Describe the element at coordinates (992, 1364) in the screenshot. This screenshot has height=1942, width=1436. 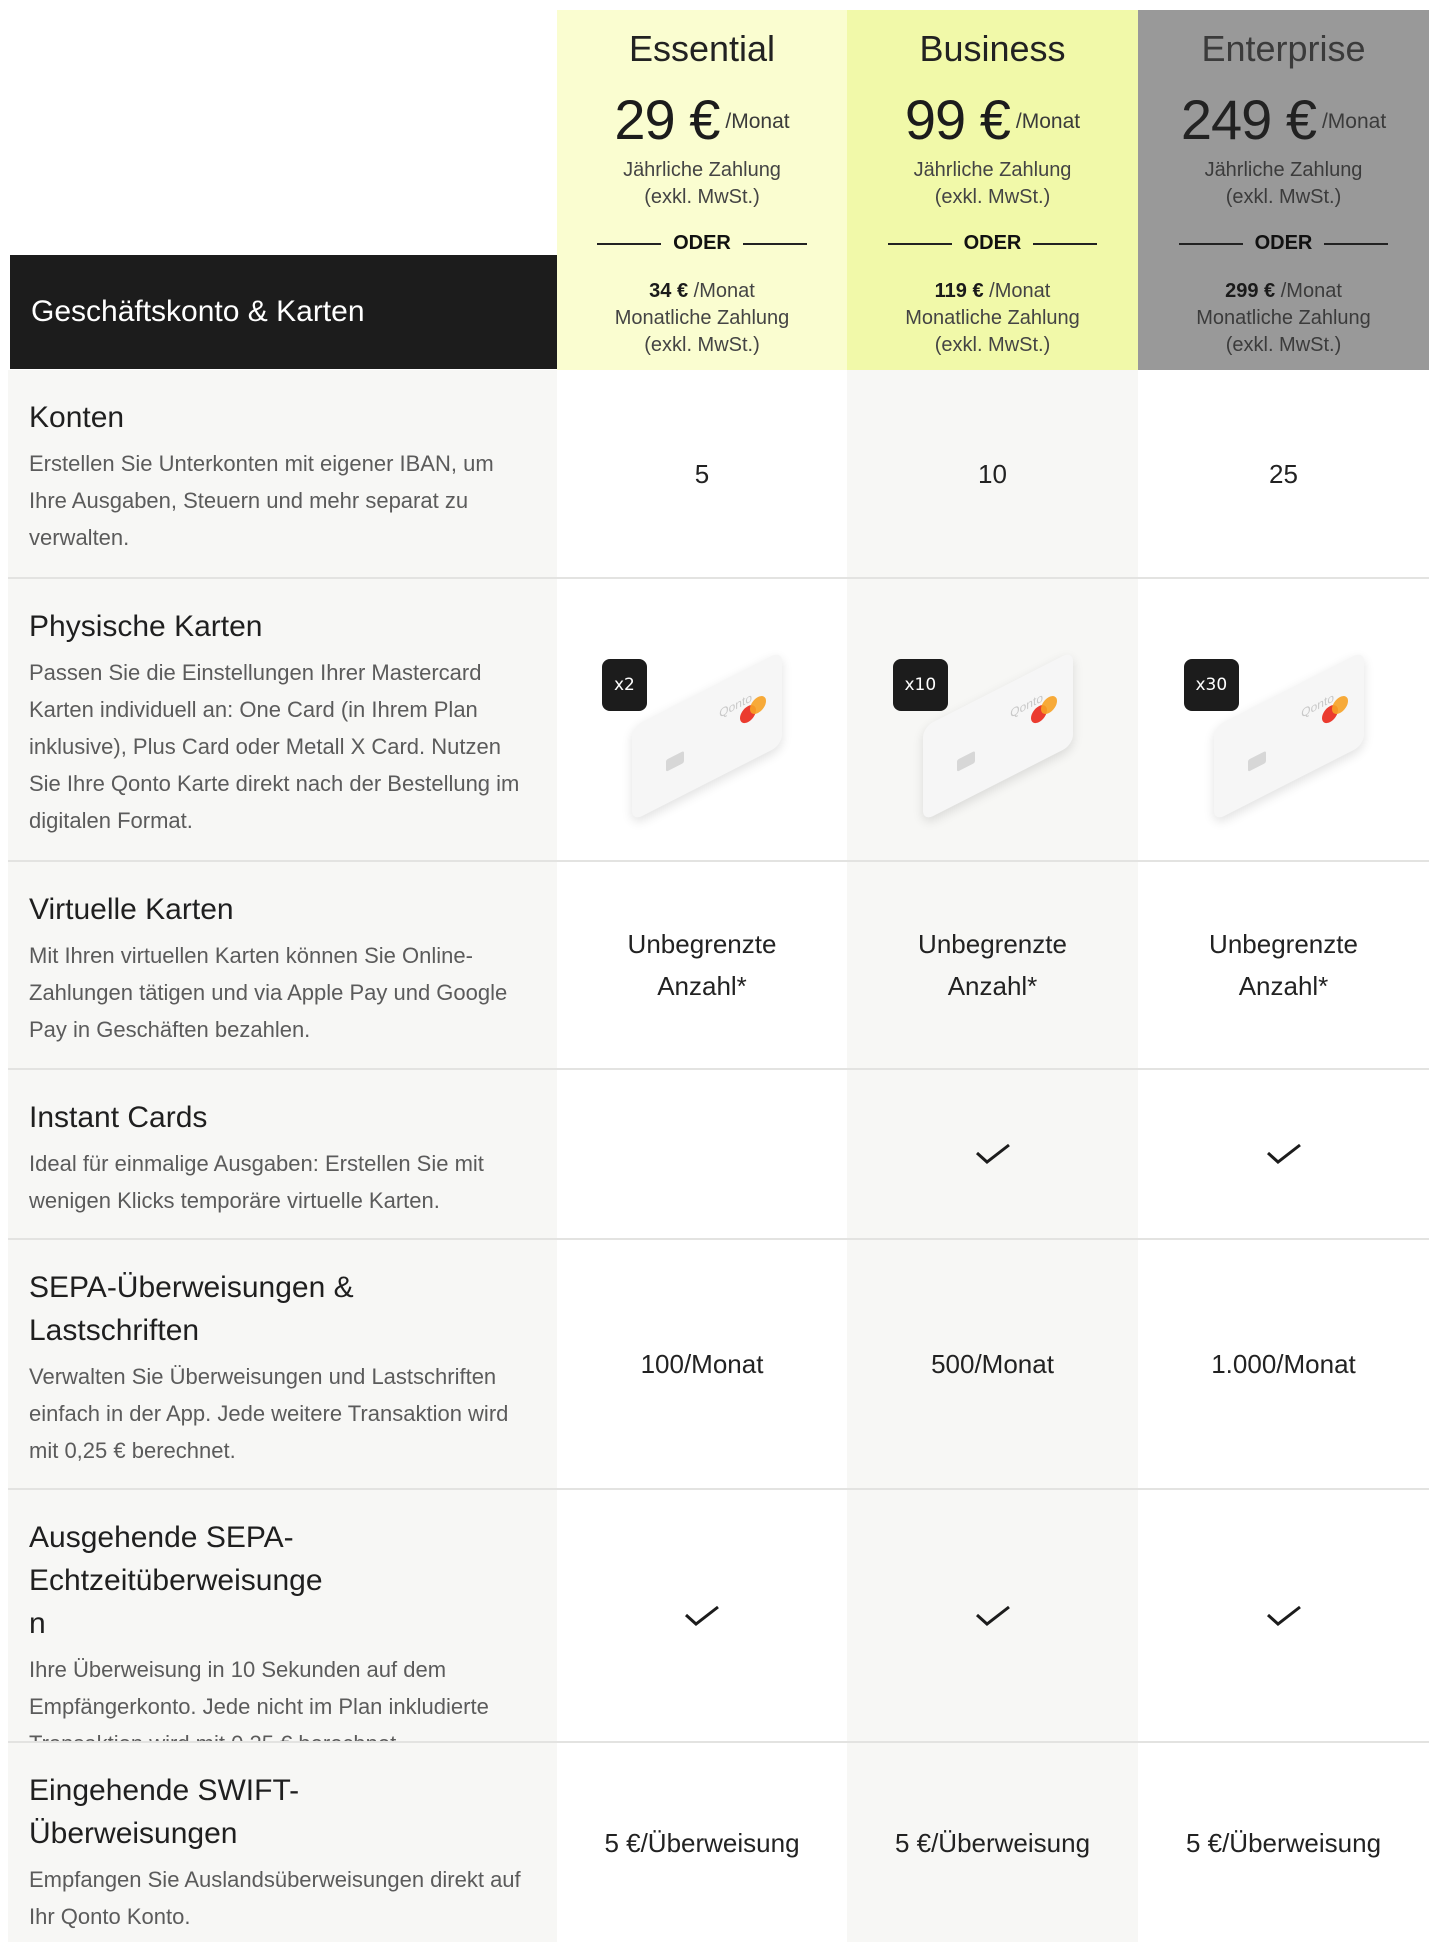
I see `value-business: 500/Monat` at that location.